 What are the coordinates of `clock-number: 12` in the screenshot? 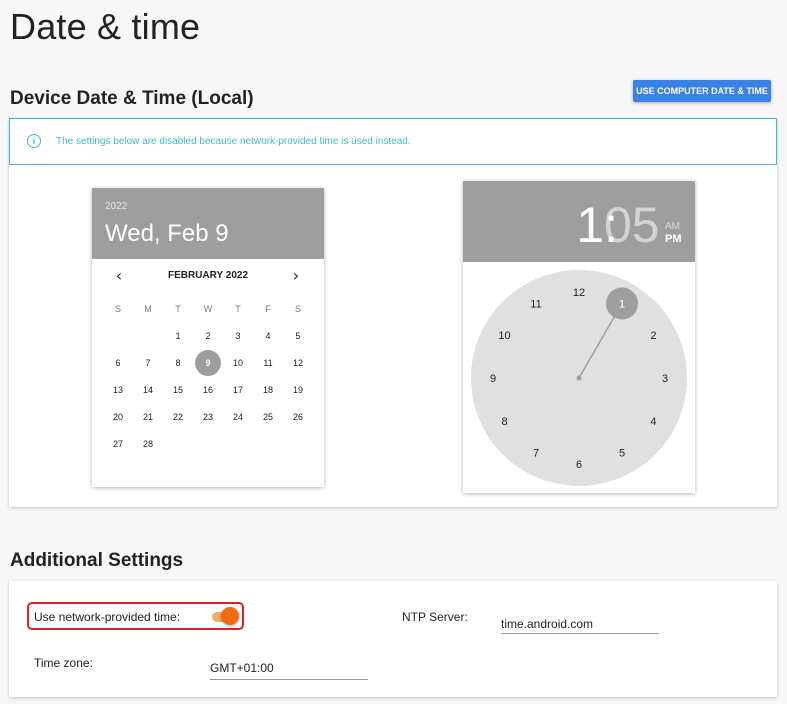 It's located at (579, 293).